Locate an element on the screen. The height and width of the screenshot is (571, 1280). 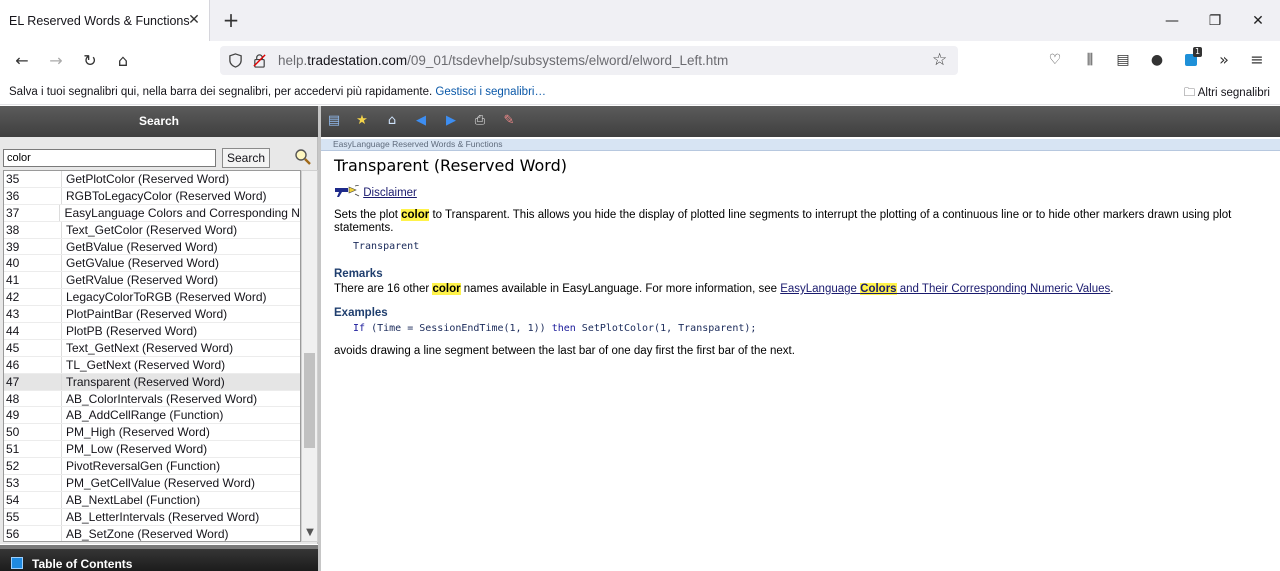
code-call: SetPlotColor(1, Transparent); is located at coordinates (666, 328).